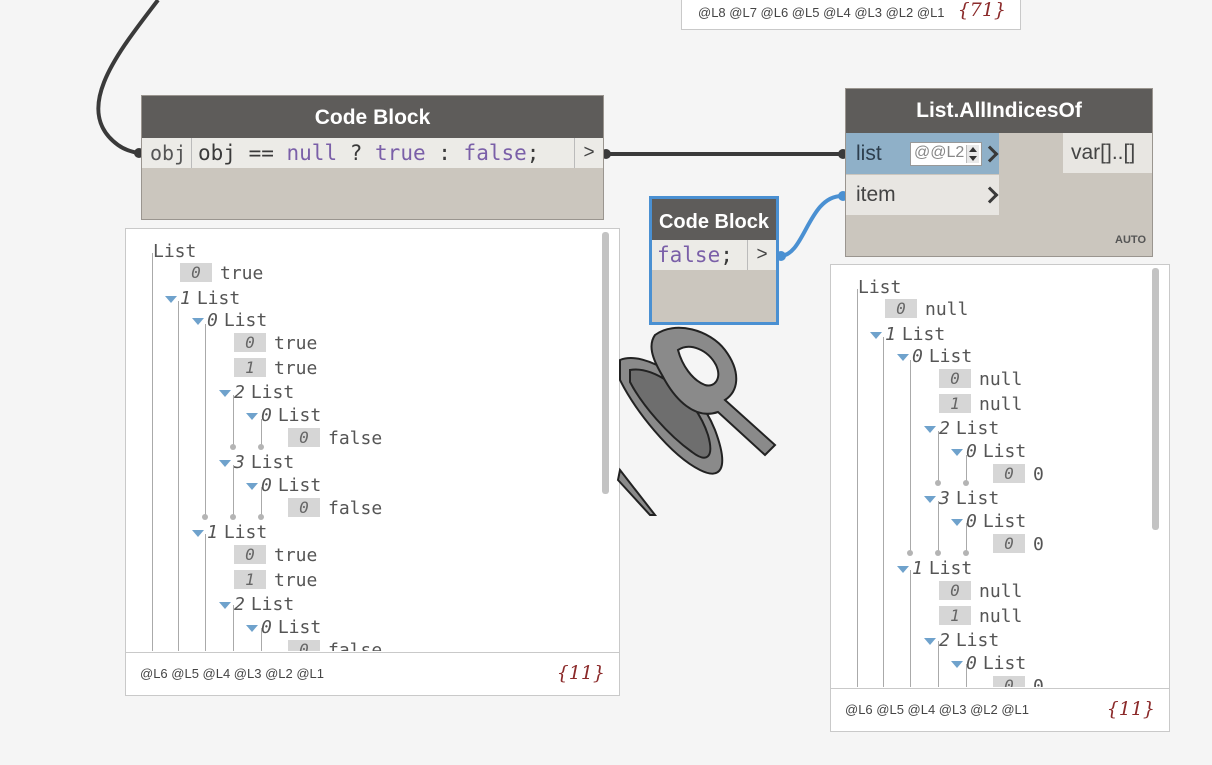  What do you see at coordinates (946, 154) in the screenshot?
I see `list-level-selector: @@L2` at bounding box center [946, 154].